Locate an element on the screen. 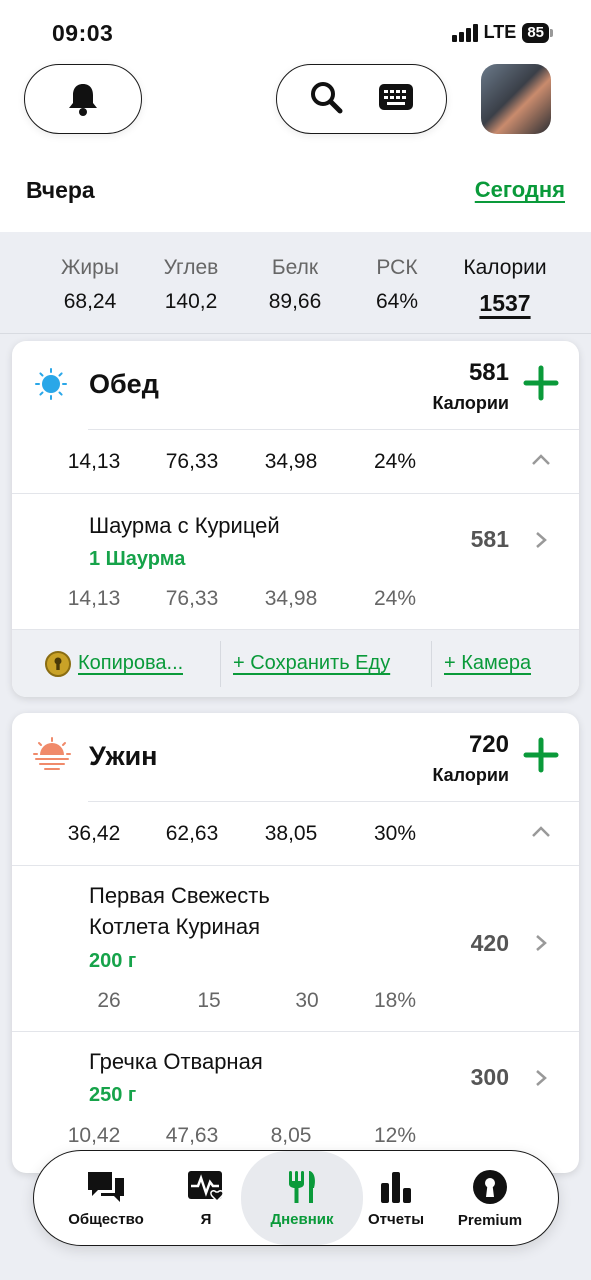 The width and height of the screenshot is (591, 1280). summary-fat-value: 68,24 is located at coordinates (90, 301).